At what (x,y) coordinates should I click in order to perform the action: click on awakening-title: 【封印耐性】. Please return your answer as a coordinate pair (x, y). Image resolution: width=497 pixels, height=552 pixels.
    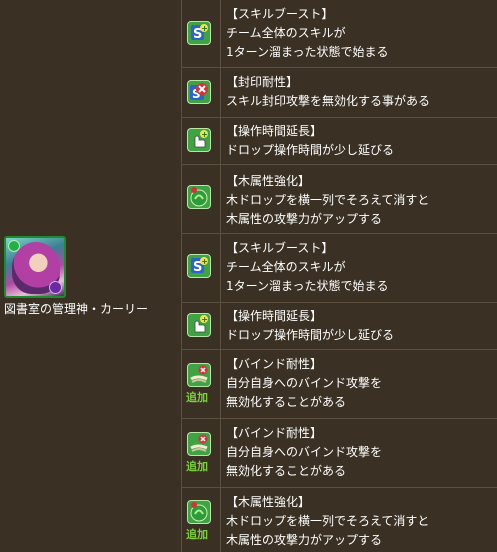
    Looking at the image, I should click on (262, 82).